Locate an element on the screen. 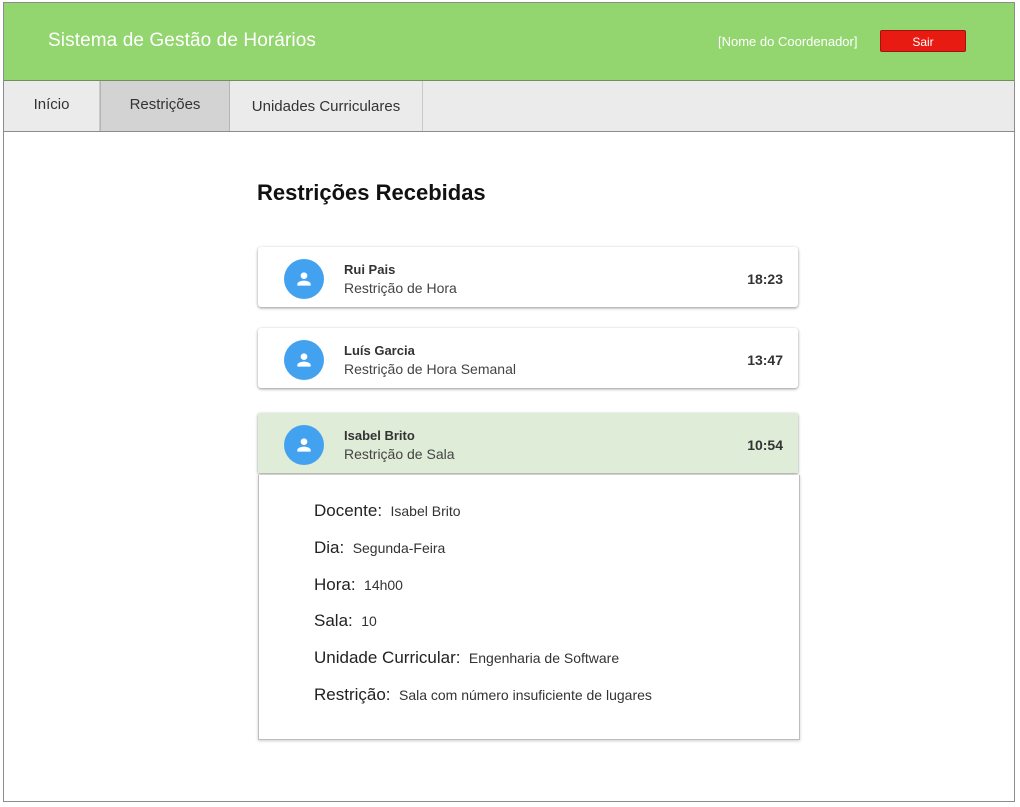  detail-label: Docente: is located at coordinates (348, 510).